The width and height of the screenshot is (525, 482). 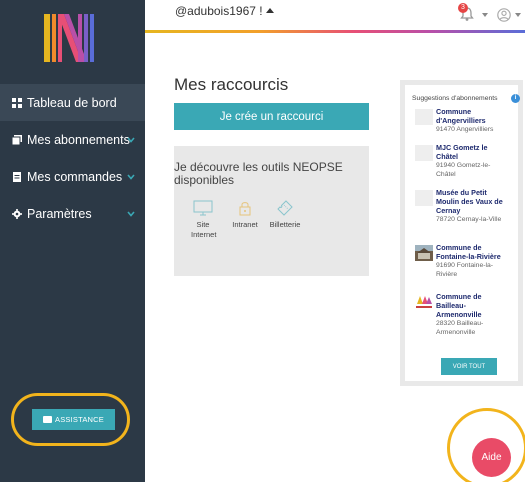 What do you see at coordinates (219, 11) in the screenshot?
I see `username: @adubois1967 !` at bounding box center [219, 11].